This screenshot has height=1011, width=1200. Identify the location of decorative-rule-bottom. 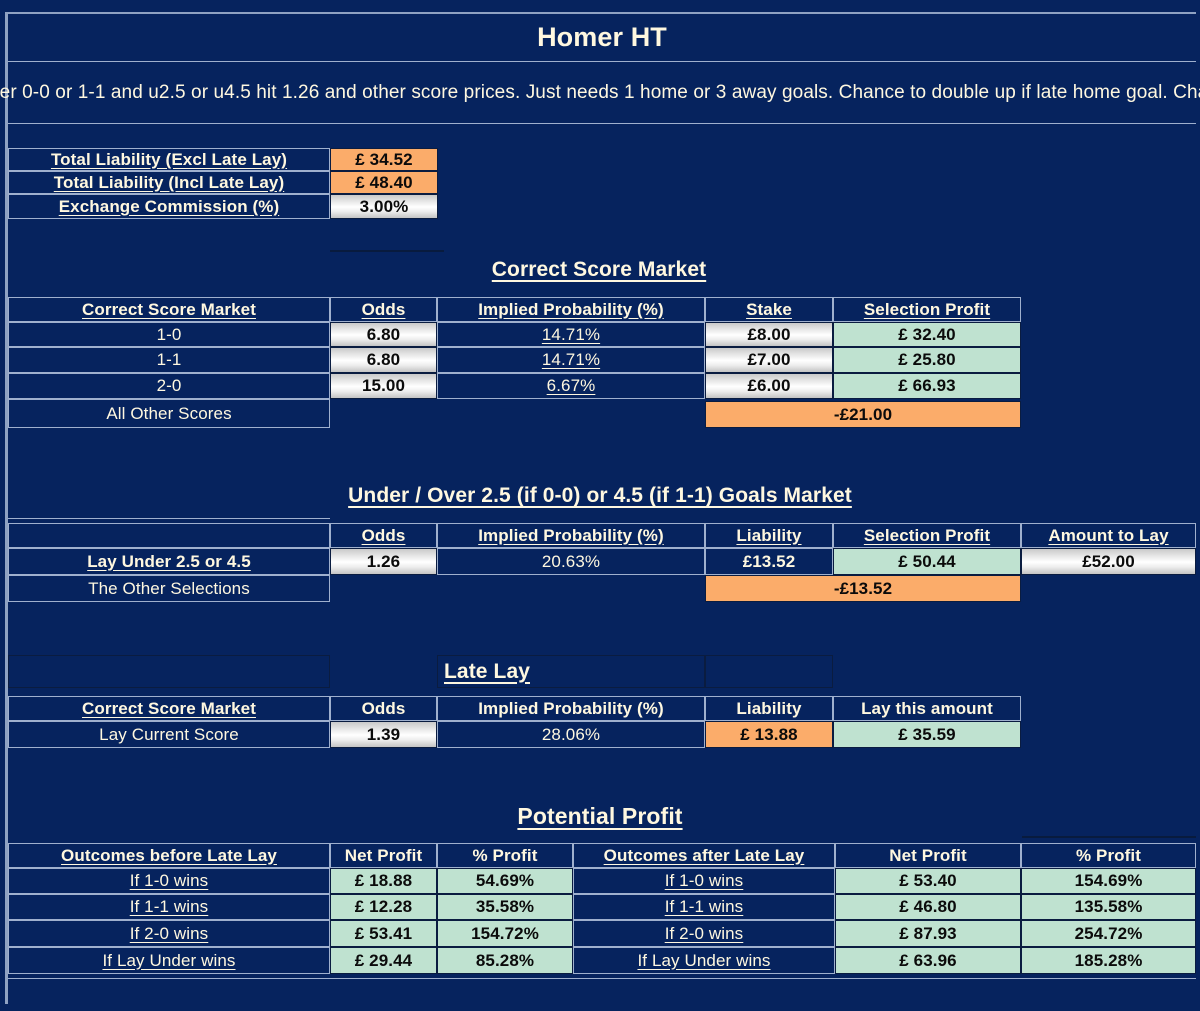
(1109, 837).